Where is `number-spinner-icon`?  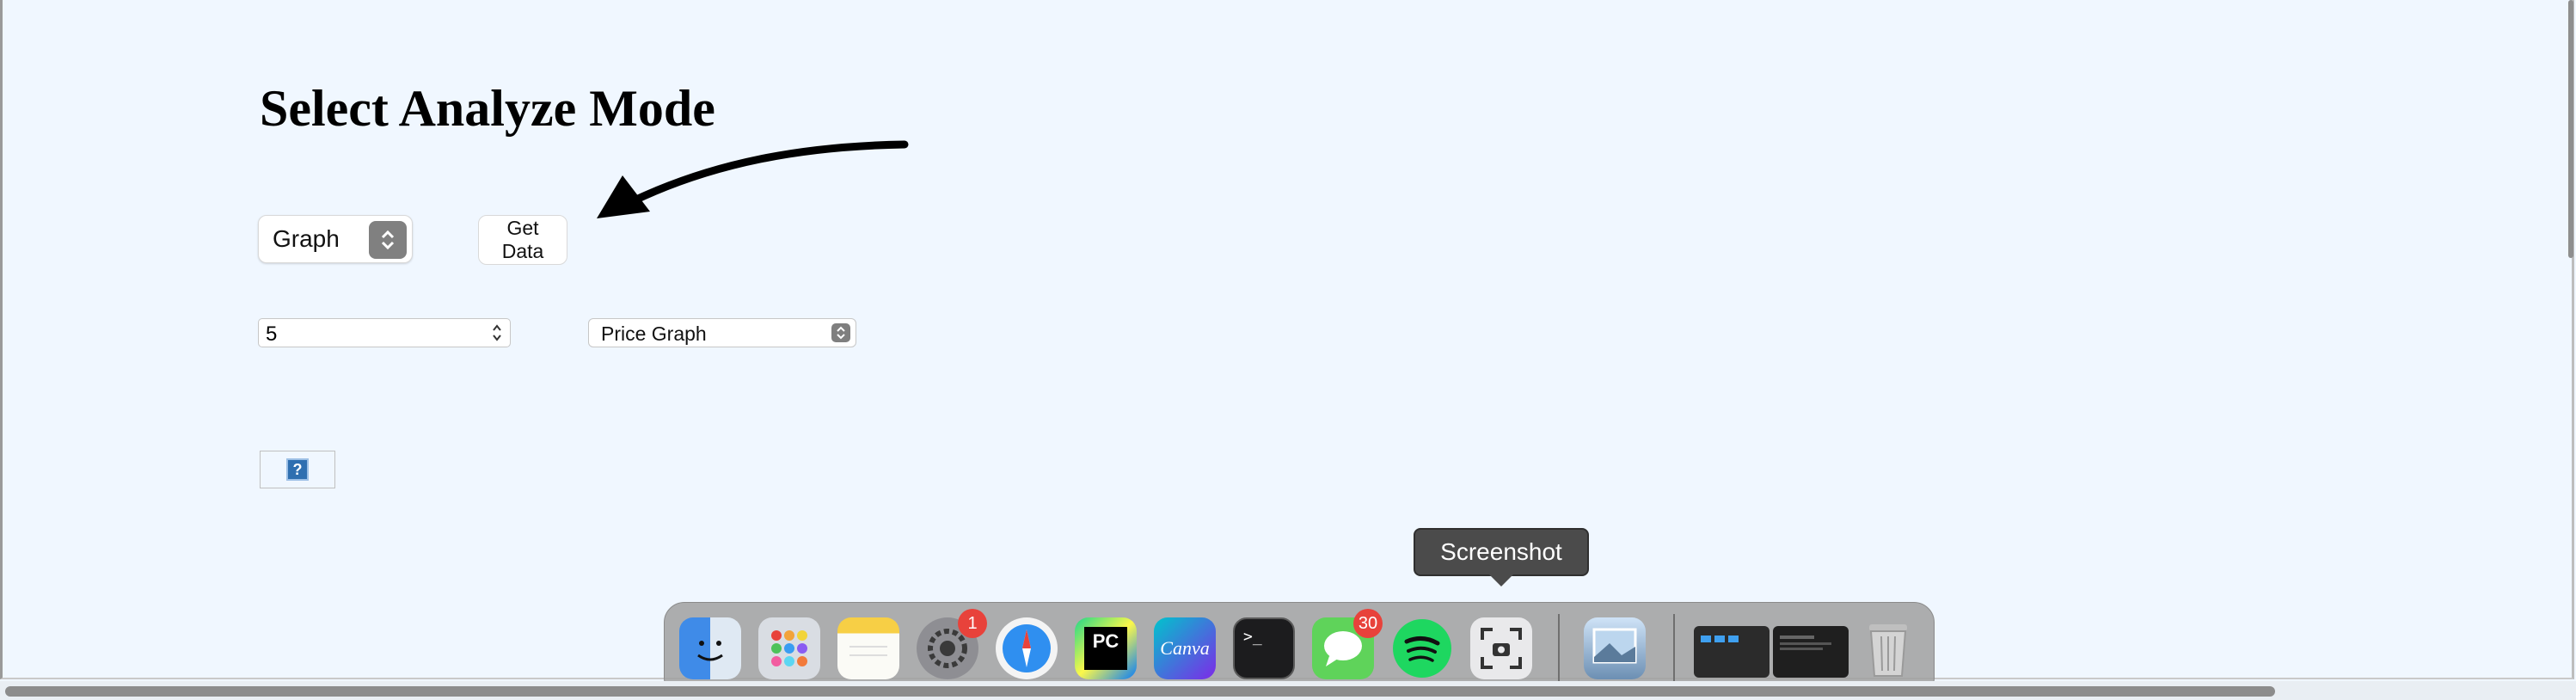
number-spinner-icon is located at coordinates (497, 332).